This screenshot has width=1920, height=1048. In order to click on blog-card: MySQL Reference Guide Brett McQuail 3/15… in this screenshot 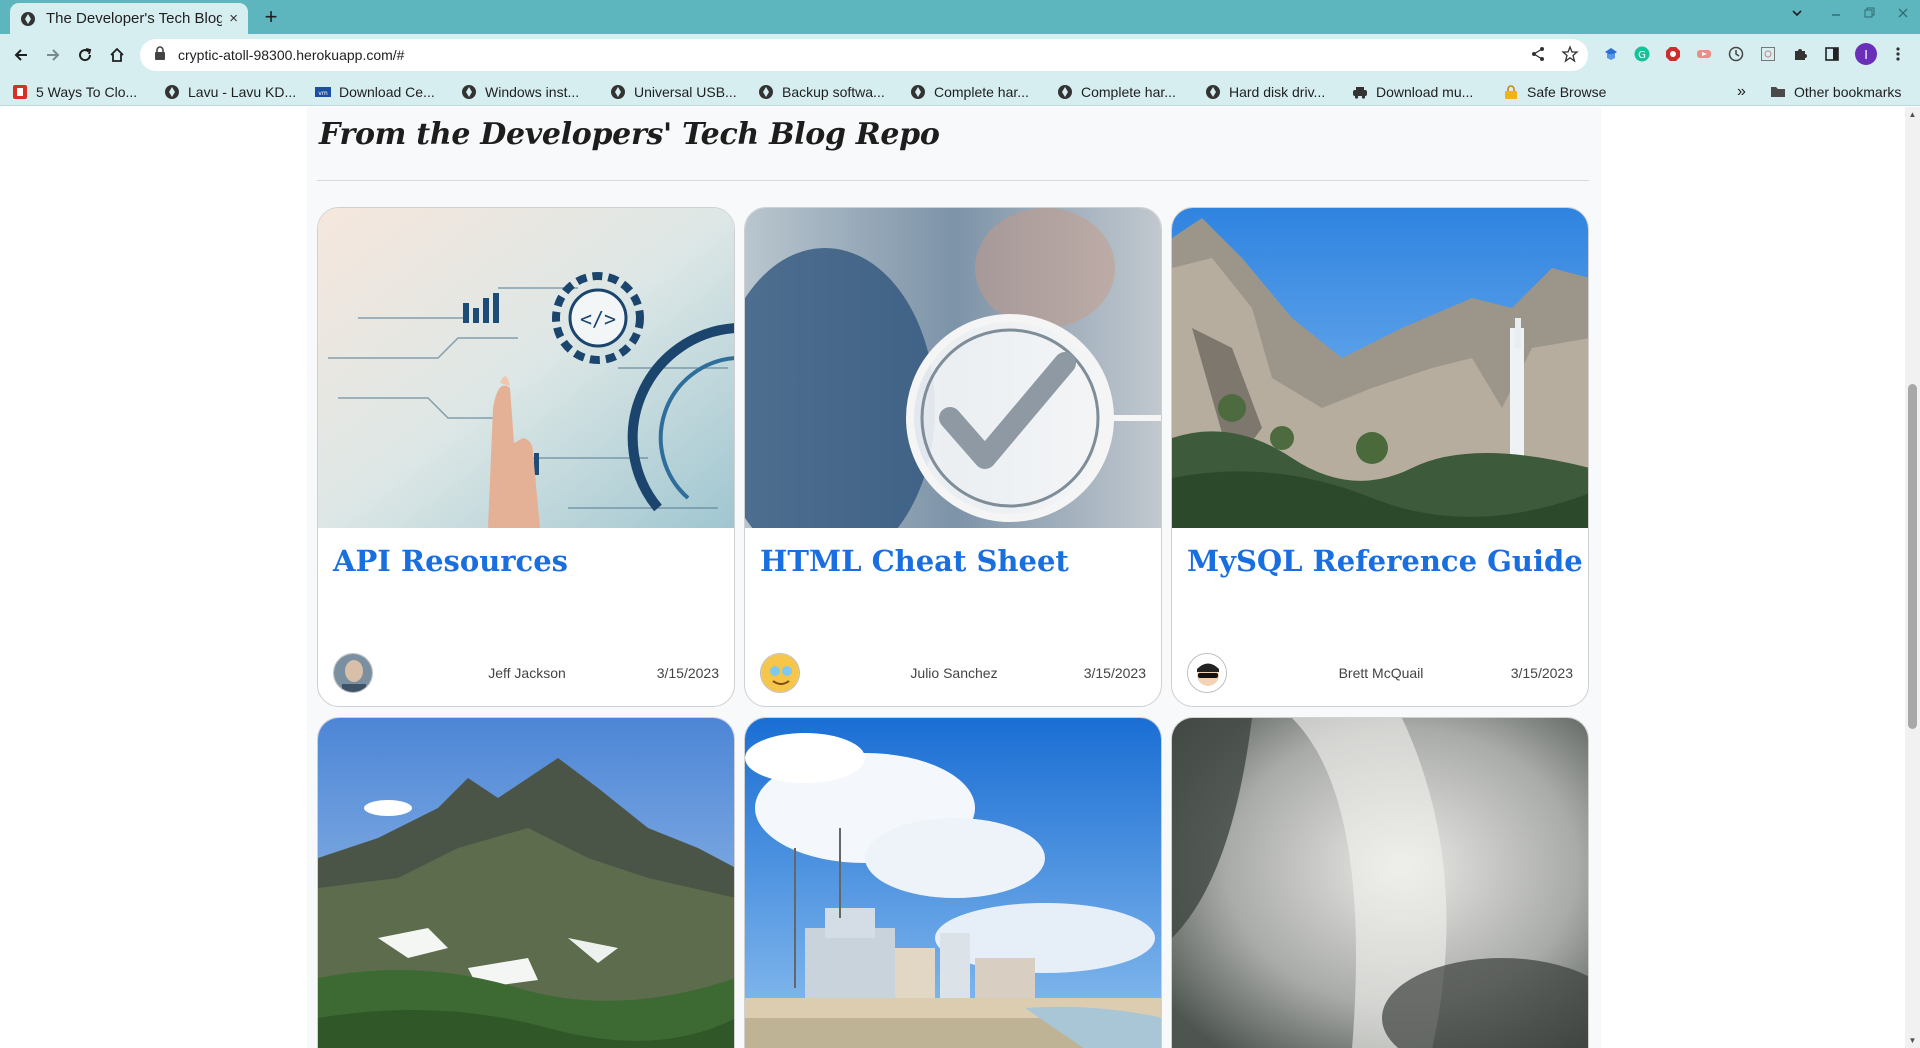, I will do `click(1380, 457)`.